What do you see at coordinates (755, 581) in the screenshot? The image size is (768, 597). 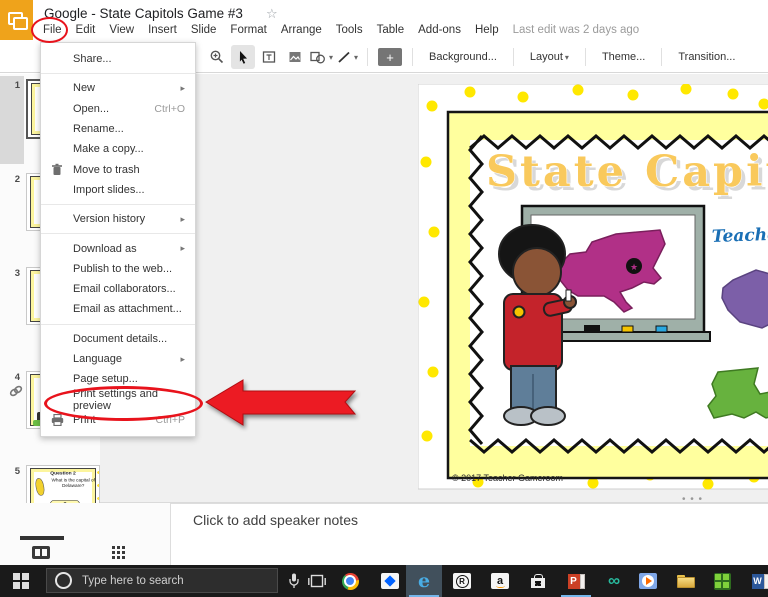 I see `taskbar-word-icon: W` at bounding box center [755, 581].